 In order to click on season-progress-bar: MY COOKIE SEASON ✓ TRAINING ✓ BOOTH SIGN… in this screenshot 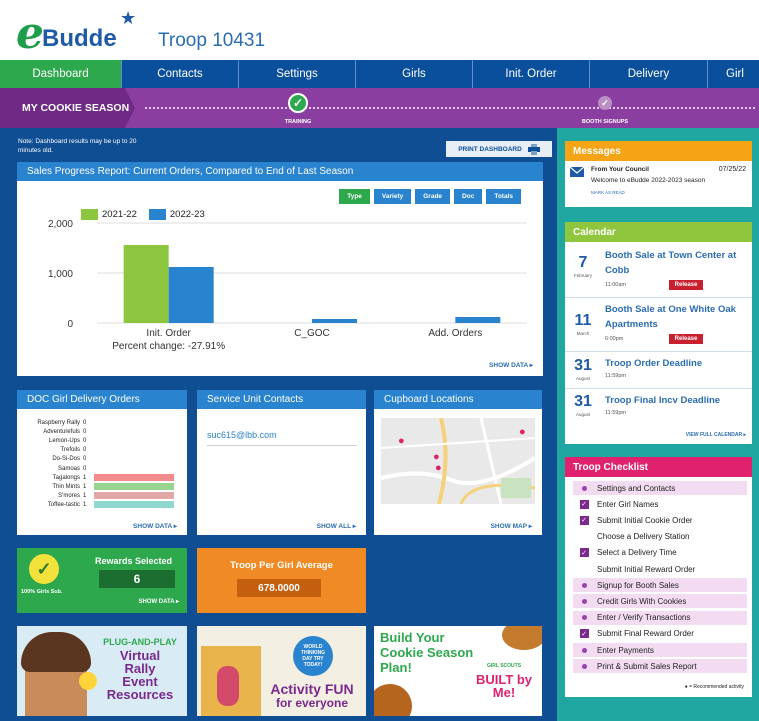, I will do `click(379, 108)`.